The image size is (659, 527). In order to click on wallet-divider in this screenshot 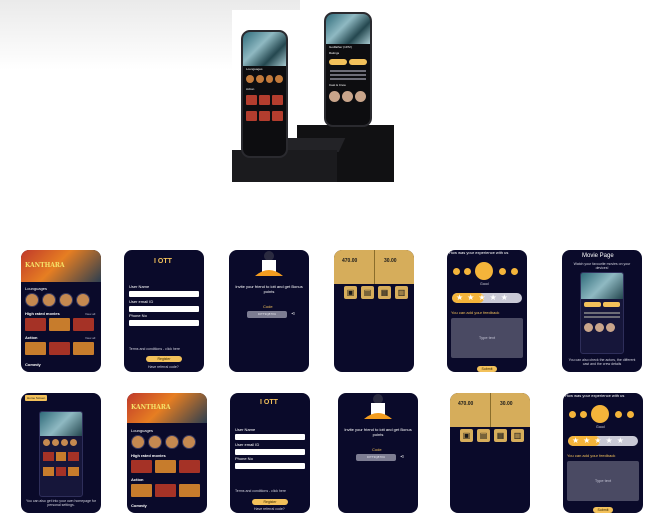, I will do `click(490, 410)`.